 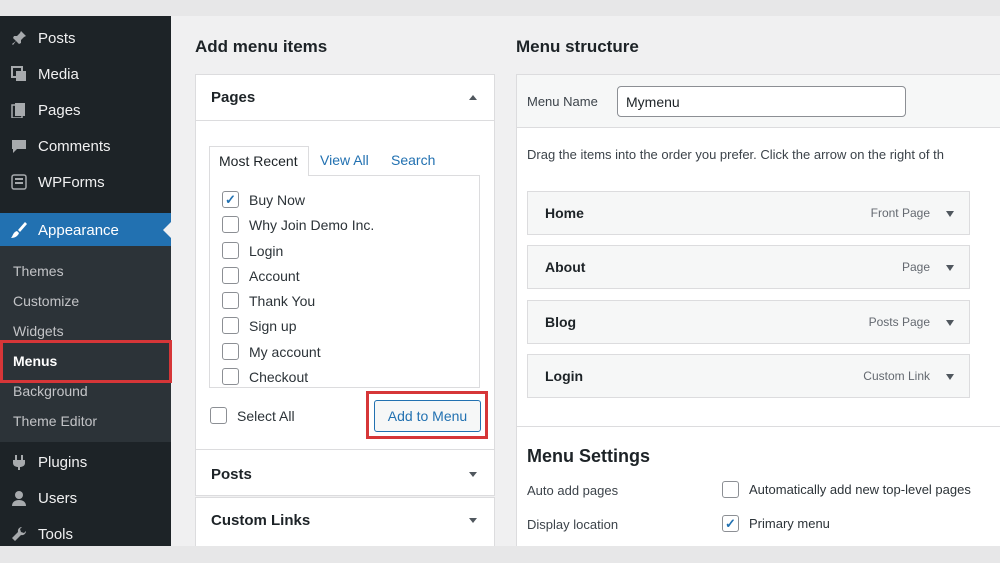 What do you see at coordinates (748, 267) in the screenshot?
I see `menu-item-about: About Page` at bounding box center [748, 267].